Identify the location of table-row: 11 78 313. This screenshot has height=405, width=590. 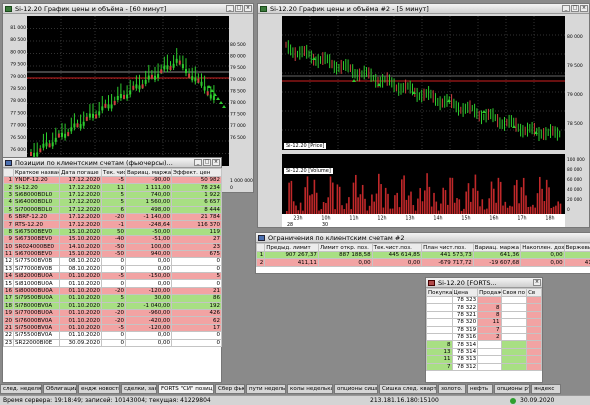
(484, 359).